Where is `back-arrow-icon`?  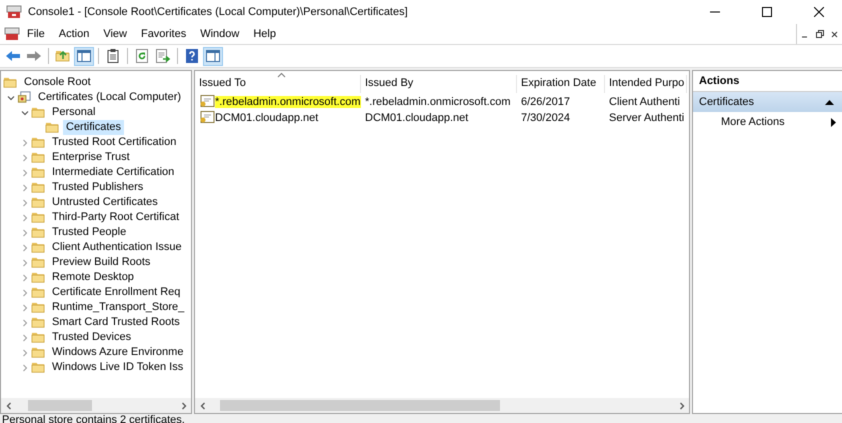 back-arrow-icon is located at coordinates (13, 56).